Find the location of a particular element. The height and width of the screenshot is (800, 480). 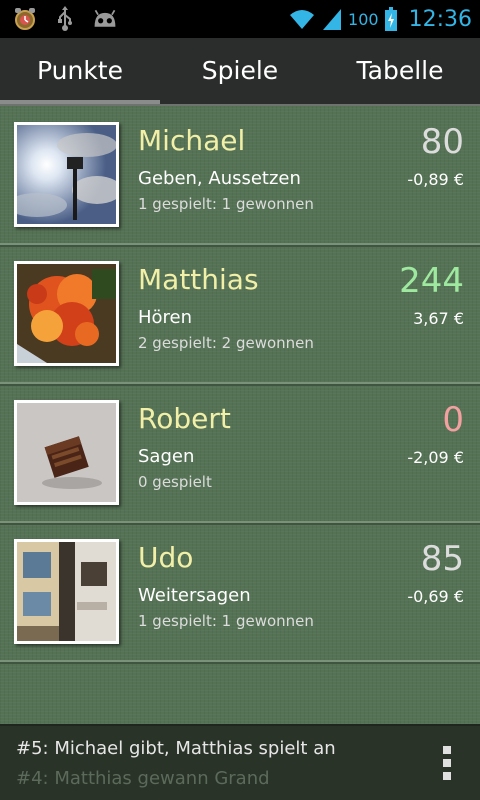

tab-bar: Punkte Spiele Tabelle is located at coordinates (240, 72).